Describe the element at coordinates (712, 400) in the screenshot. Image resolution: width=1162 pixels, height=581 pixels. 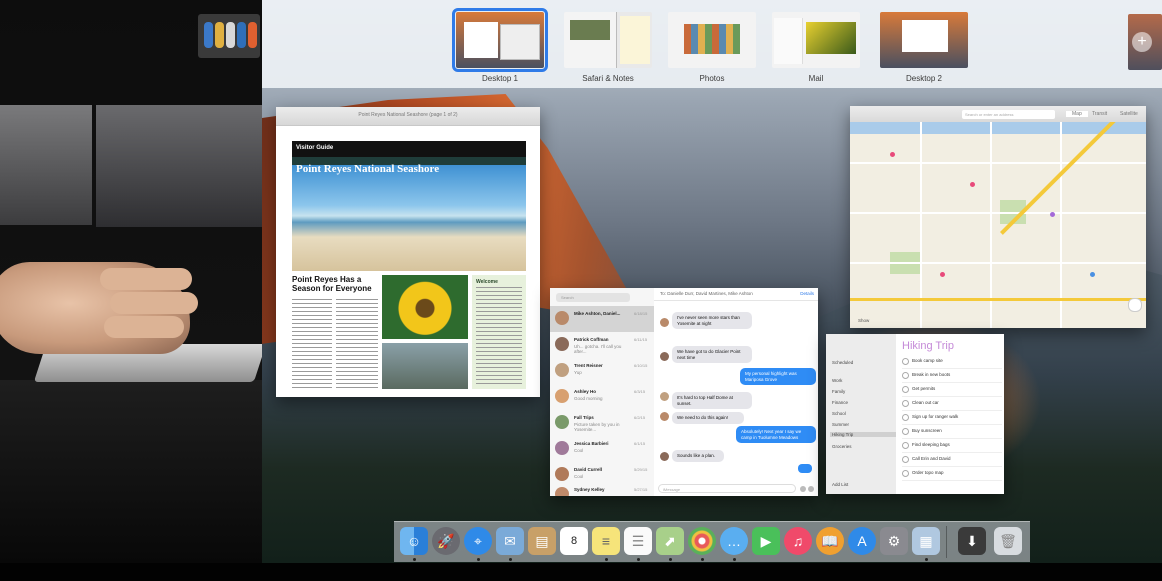
I see `message-bubble-incoming: It's hard to top Half Dome at sunset.` at that location.